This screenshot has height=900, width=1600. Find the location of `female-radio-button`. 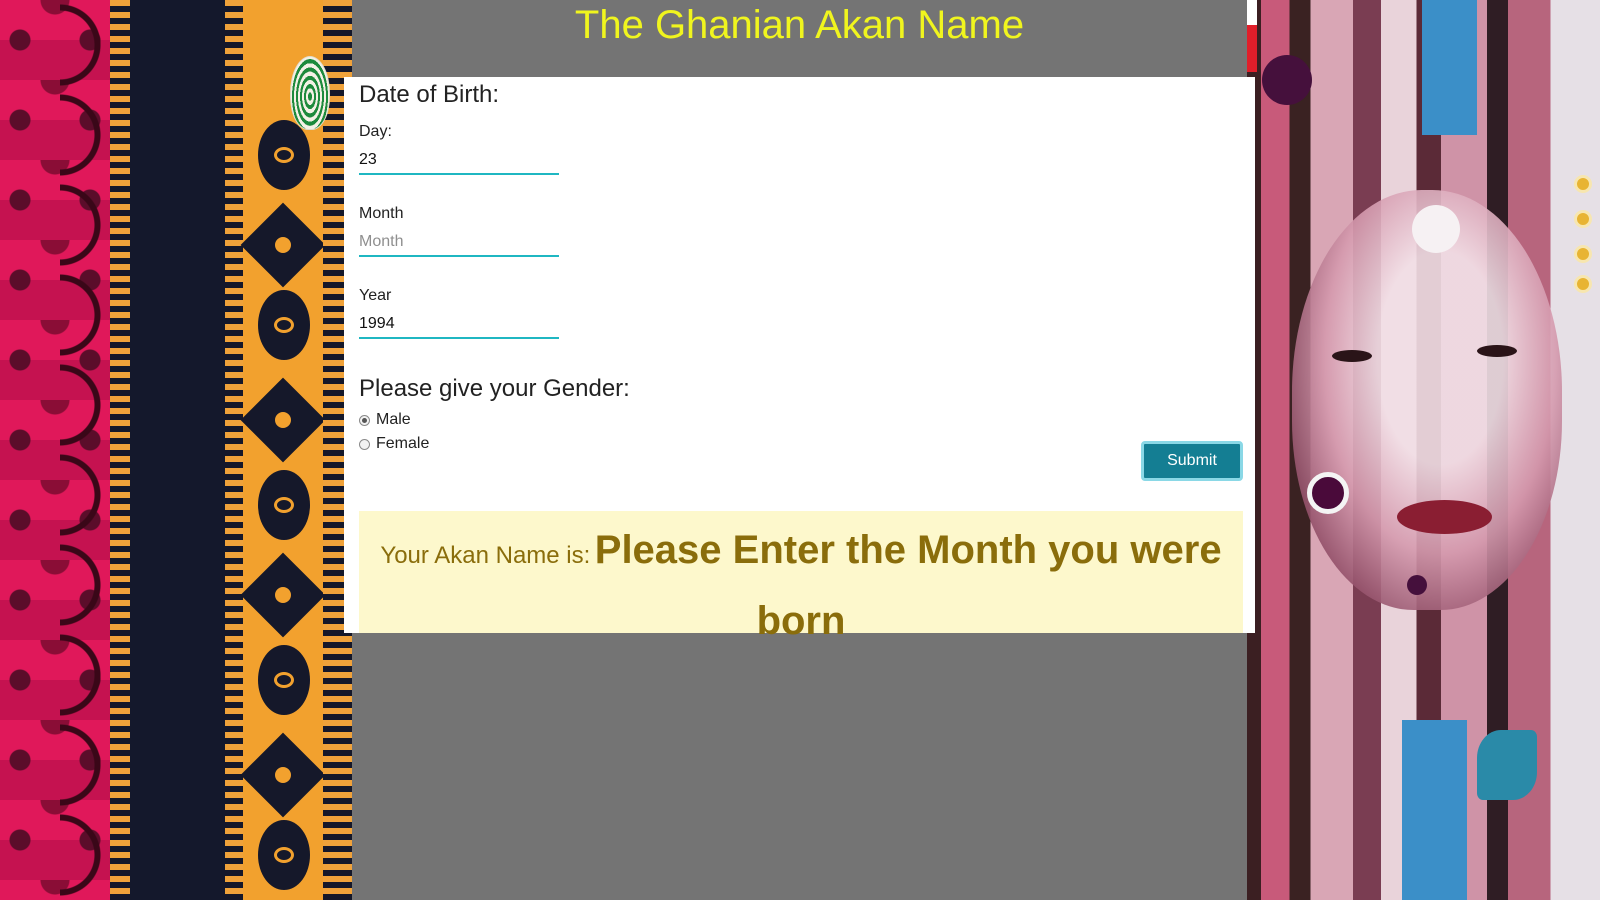

female-radio-button is located at coordinates (364, 444).